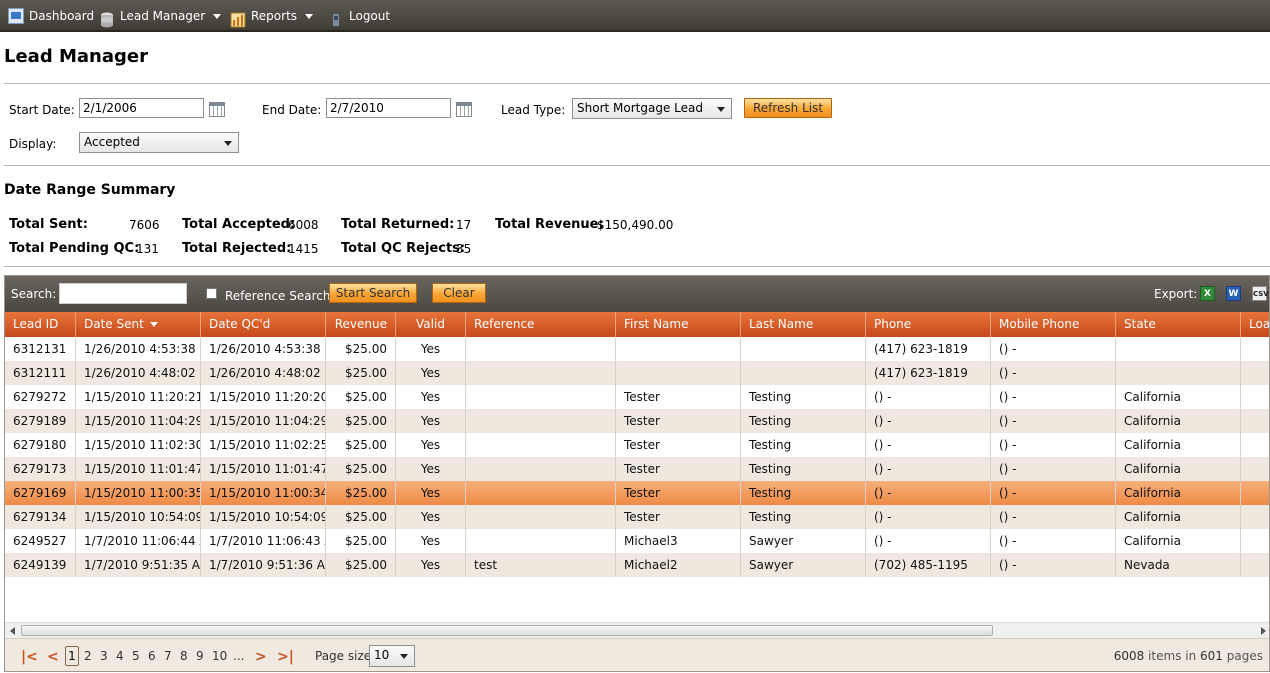 The height and width of the screenshot is (673, 1270). Describe the element at coordinates (263, 541) in the screenshot. I see `cell-date-qcd: 1/7/2010 11:06:43 AM` at that location.